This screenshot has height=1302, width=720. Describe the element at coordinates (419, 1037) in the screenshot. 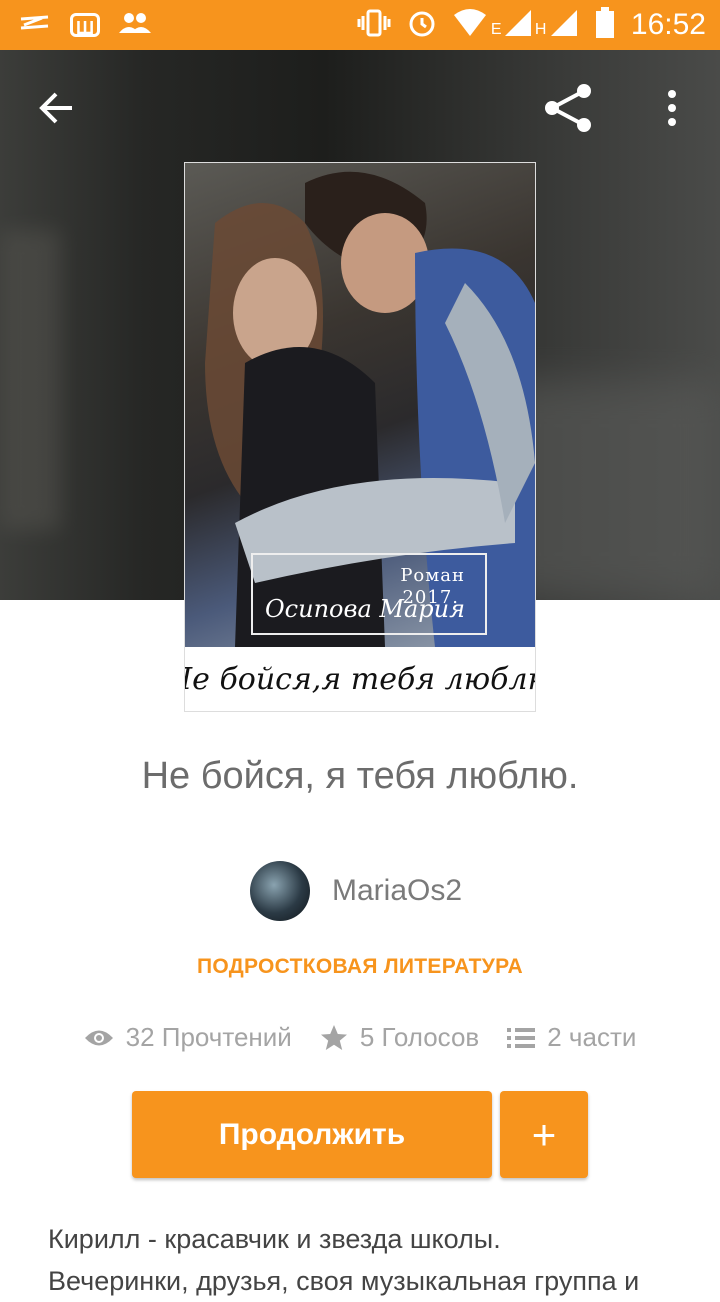

I see `votes-count: 5 Голосов` at that location.